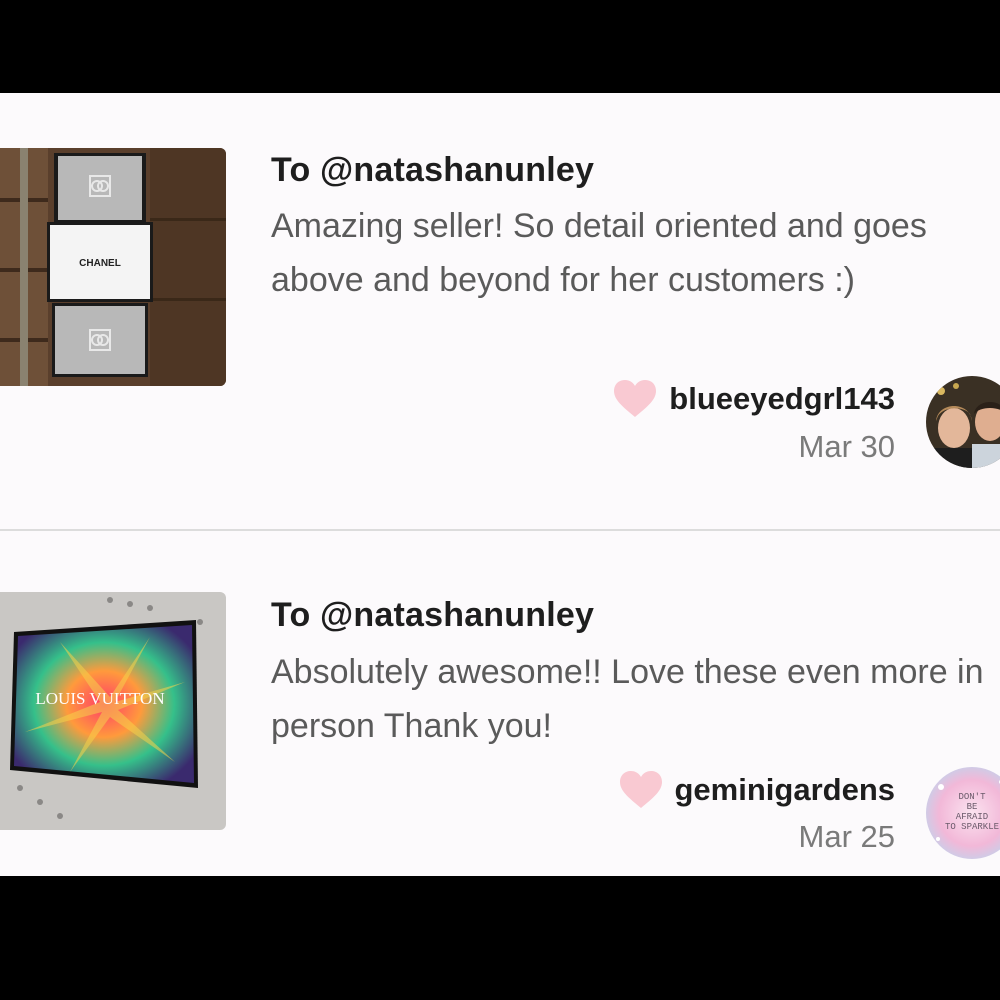 The image size is (1000, 1000). Describe the element at coordinates (972, 807) in the screenshot. I see `svg-text: BE` at that location.